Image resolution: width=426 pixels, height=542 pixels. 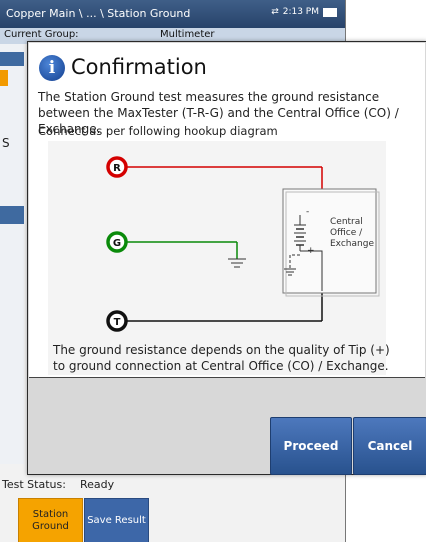 What do you see at coordinates (346, 233) in the screenshot?
I see `co-label-line2: Office /` at bounding box center [346, 233].